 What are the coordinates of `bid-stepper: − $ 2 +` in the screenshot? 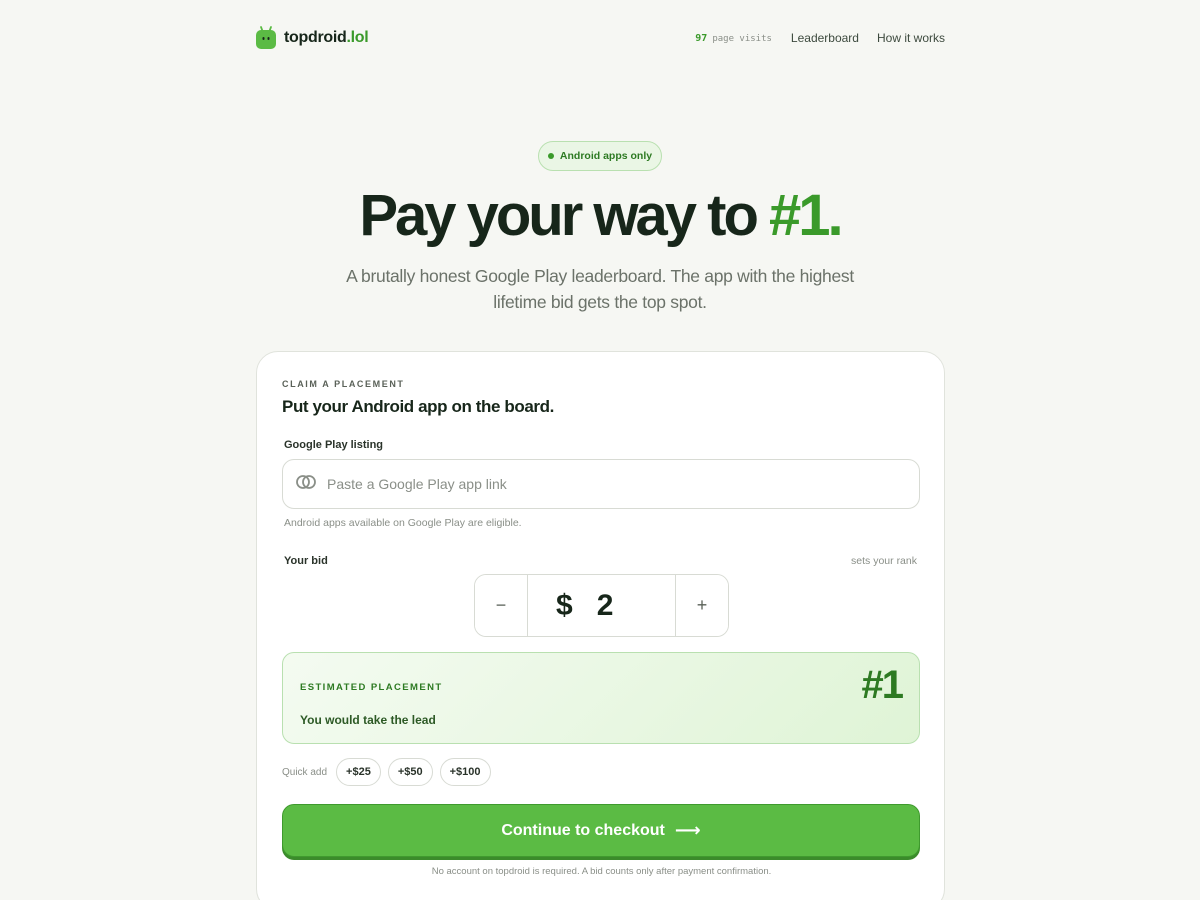 It's located at (601, 605).